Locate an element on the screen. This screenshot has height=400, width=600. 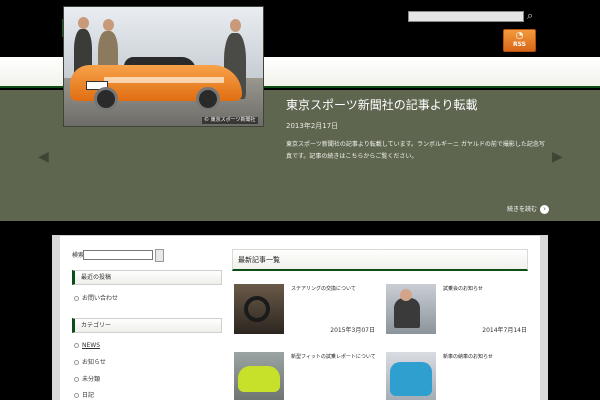
post-card: 試乗会のお知らせ 2014年7月14日 is located at coordinates (457, 310).